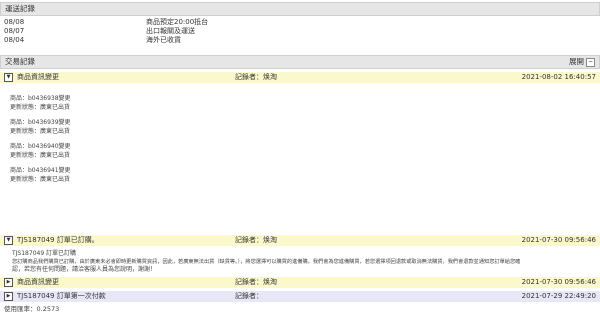 The height and width of the screenshot is (313, 600). I want to click on entry-line: TJS187049 訂單已訂購, so click(44, 253).